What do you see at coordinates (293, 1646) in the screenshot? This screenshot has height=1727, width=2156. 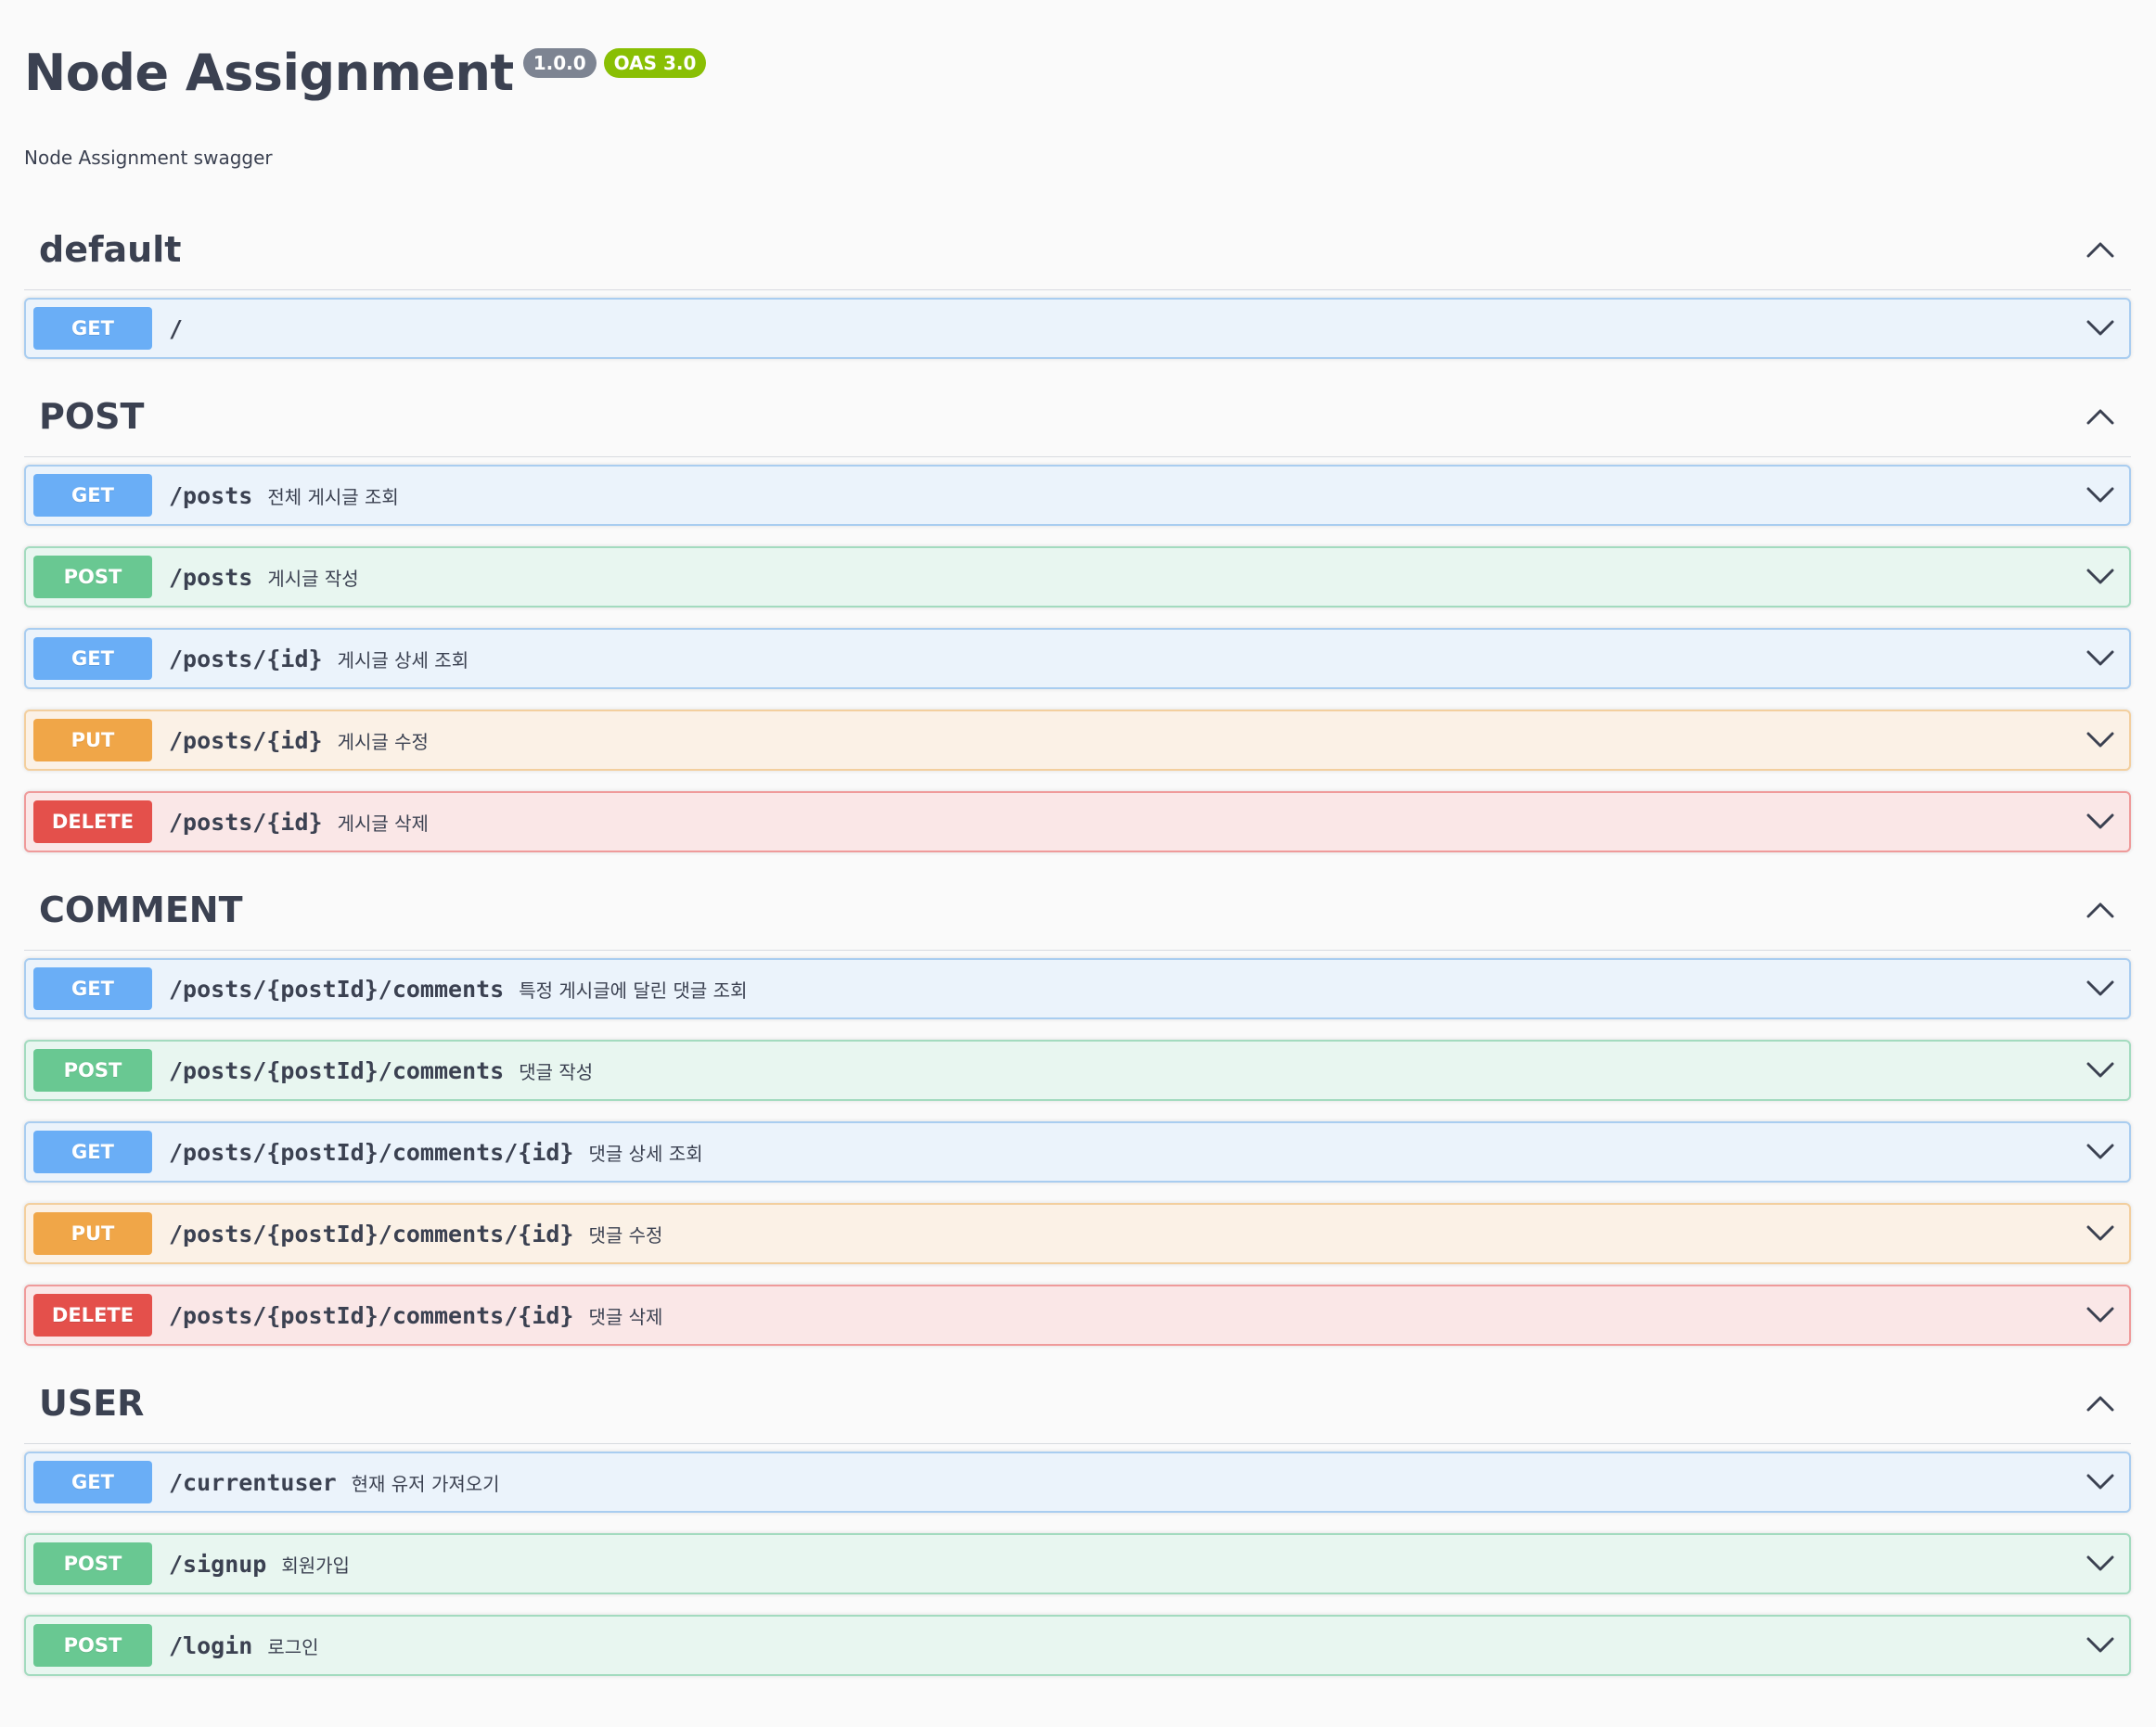 I see `operation-summary: 로그인` at bounding box center [293, 1646].